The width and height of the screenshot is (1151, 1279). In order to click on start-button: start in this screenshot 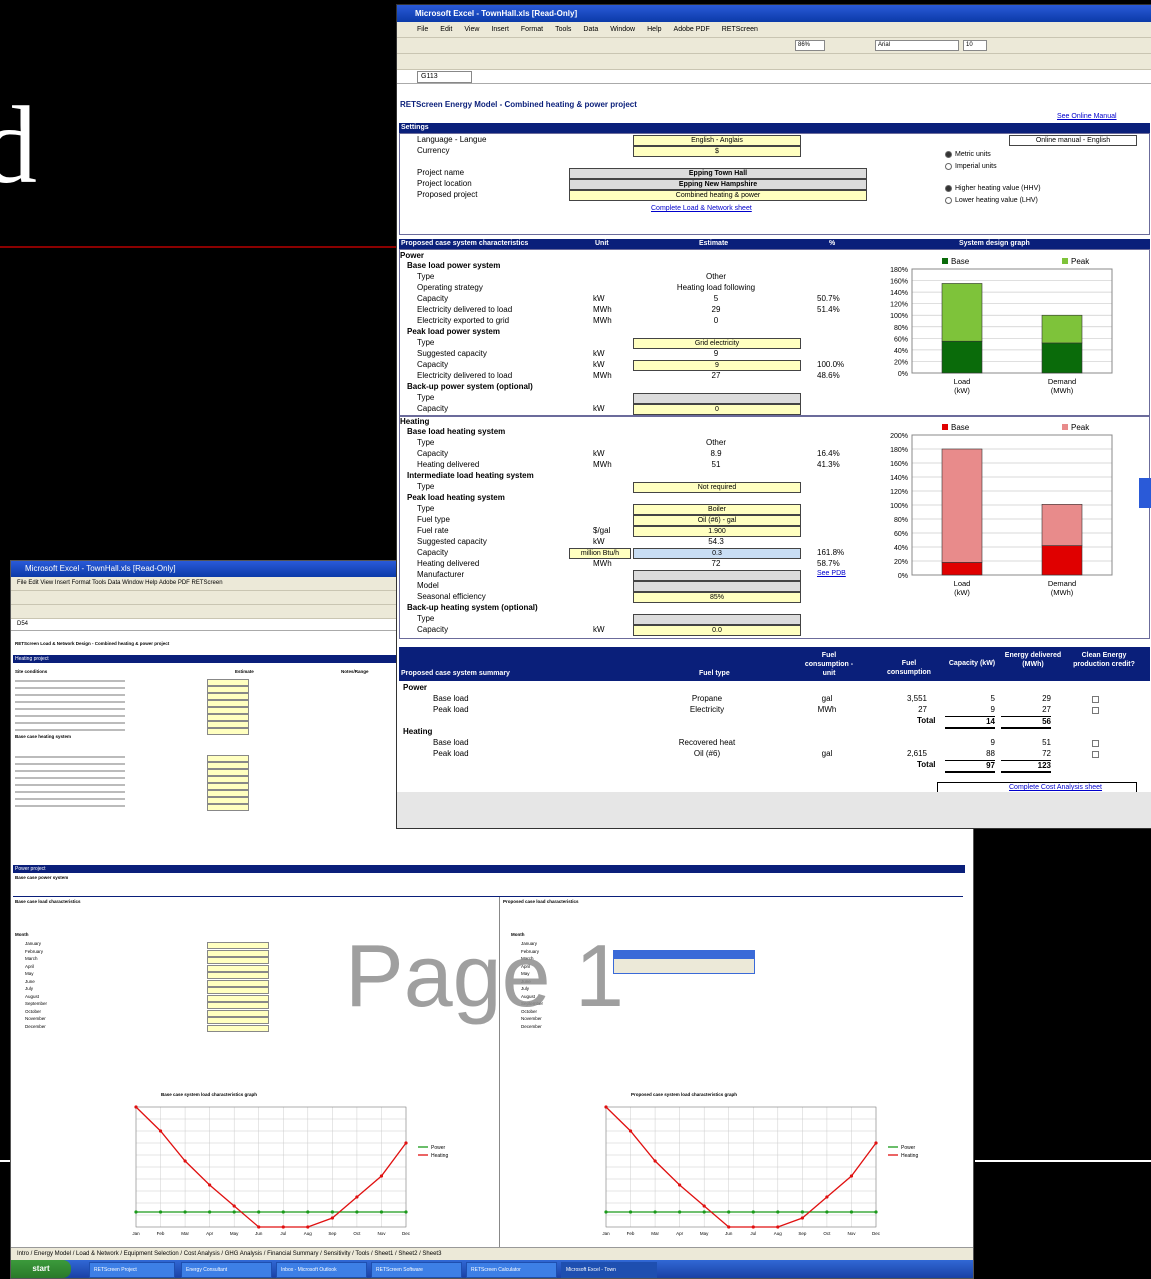, I will do `click(41, 1269)`.